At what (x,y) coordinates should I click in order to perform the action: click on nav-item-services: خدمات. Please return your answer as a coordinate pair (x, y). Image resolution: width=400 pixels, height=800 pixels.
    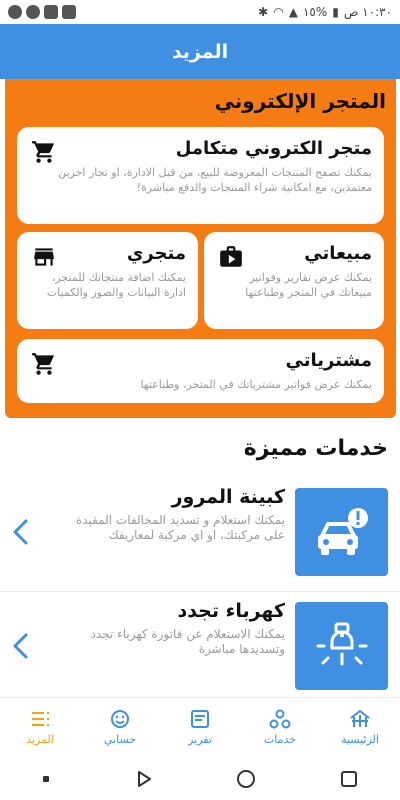
    Looking at the image, I should click on (280, 727).